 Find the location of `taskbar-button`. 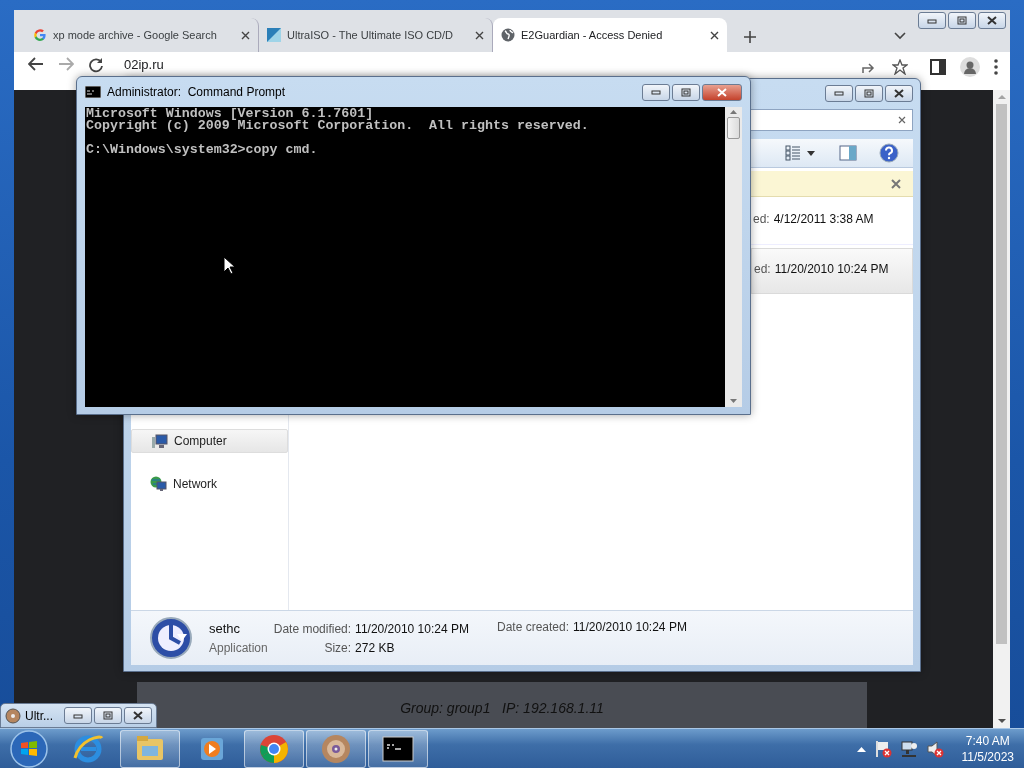

taskbar-button is located at coordinates (398, 748).